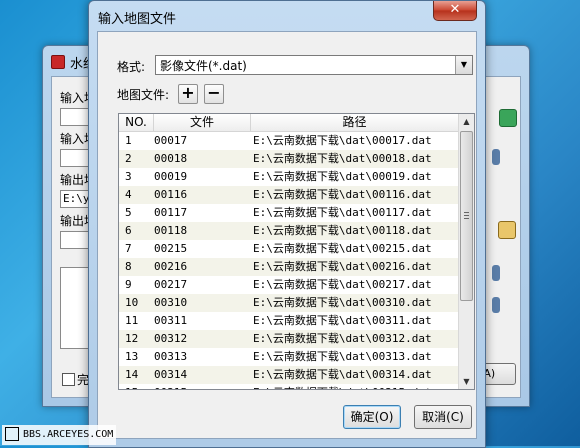 The width and height of the screenshot is (580, 448). I want to click on table-row: 13 00313 E:\云南数据下载\dat\00313.dat, so click(289, 357).